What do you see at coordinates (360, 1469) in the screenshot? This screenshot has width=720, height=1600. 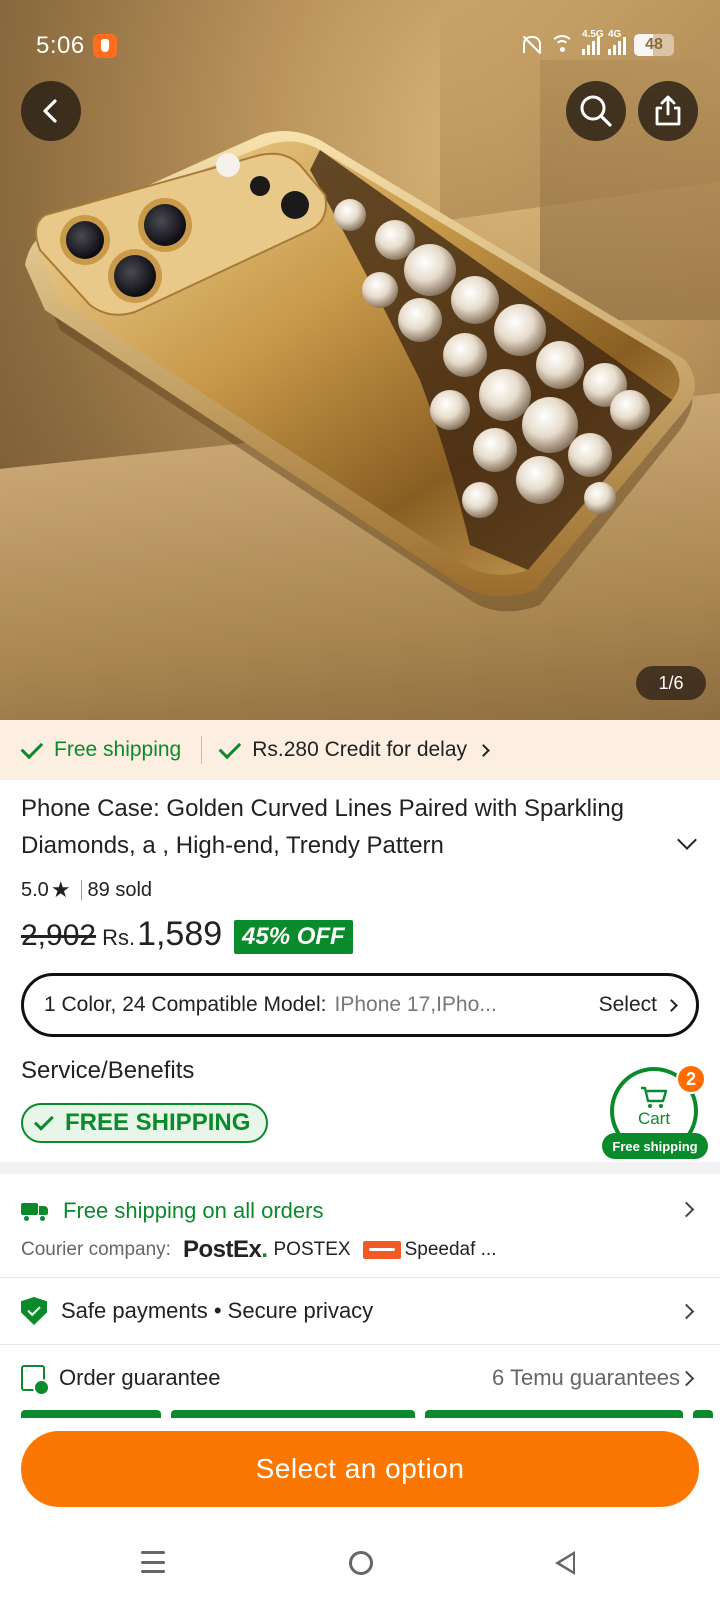 I see `select-option-button: Select an option` at bounding box center [360, 1469].